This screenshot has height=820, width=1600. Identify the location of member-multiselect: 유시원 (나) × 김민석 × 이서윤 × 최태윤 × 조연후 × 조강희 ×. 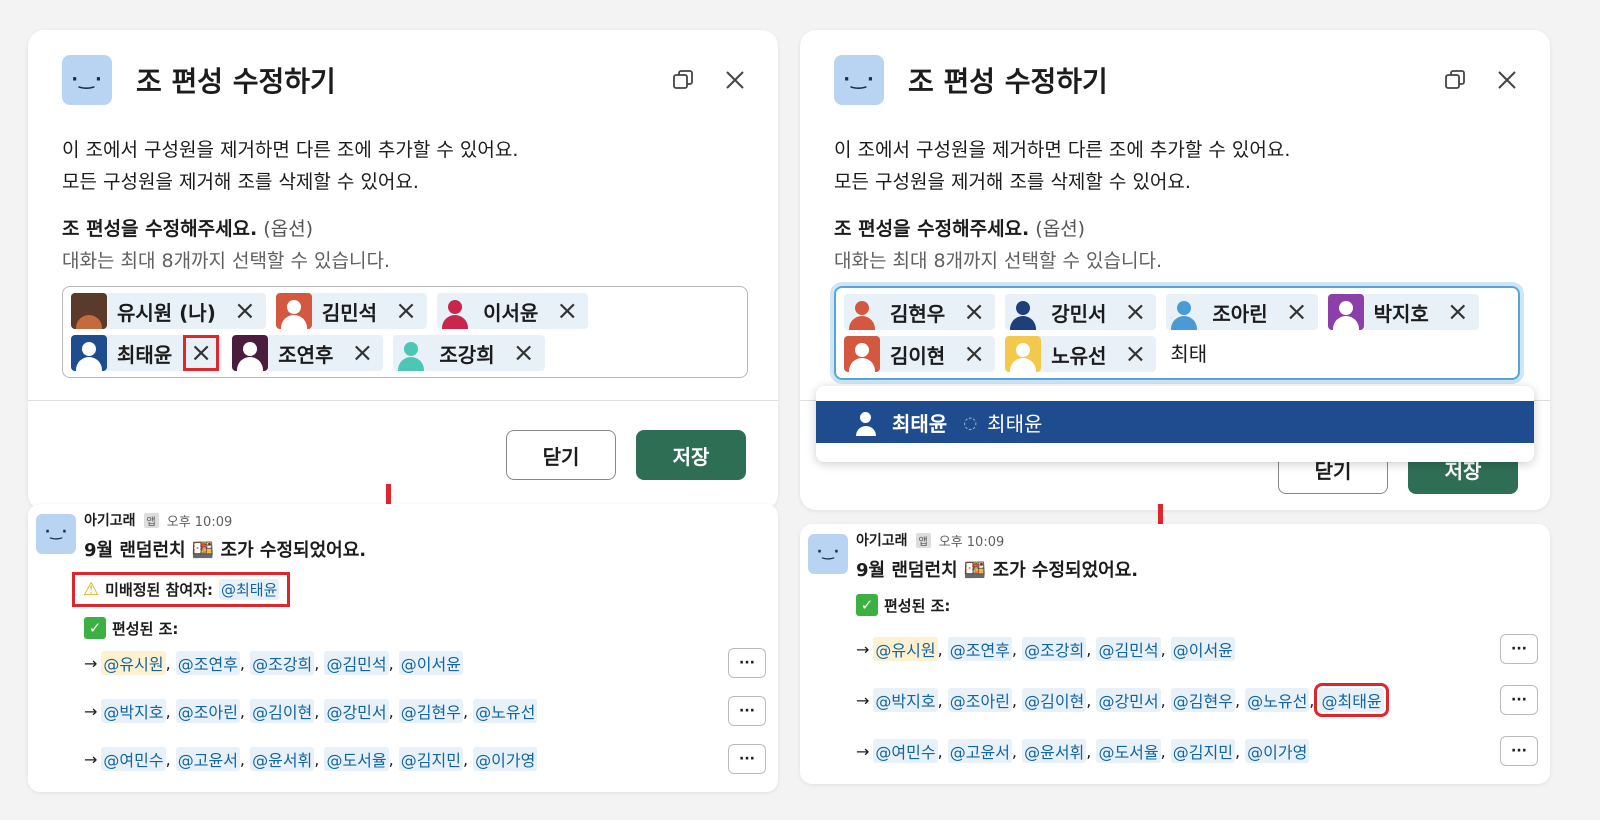
(405, 332).